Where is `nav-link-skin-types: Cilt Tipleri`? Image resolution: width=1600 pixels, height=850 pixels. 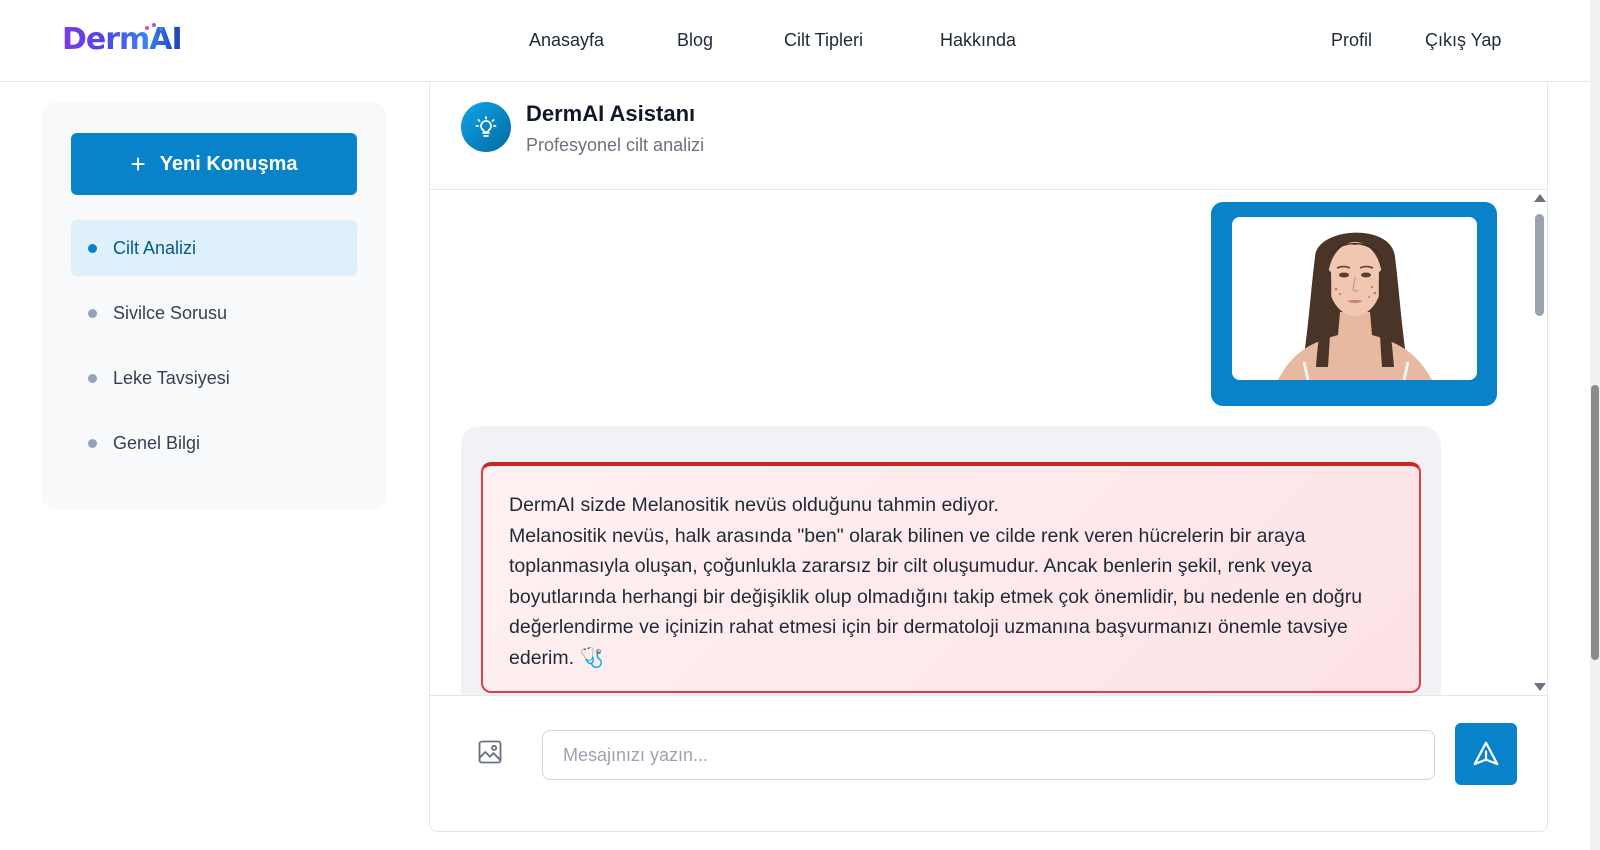
nav-link-skin-types: Cilt Tipleri is located at coordinates (823, 40).